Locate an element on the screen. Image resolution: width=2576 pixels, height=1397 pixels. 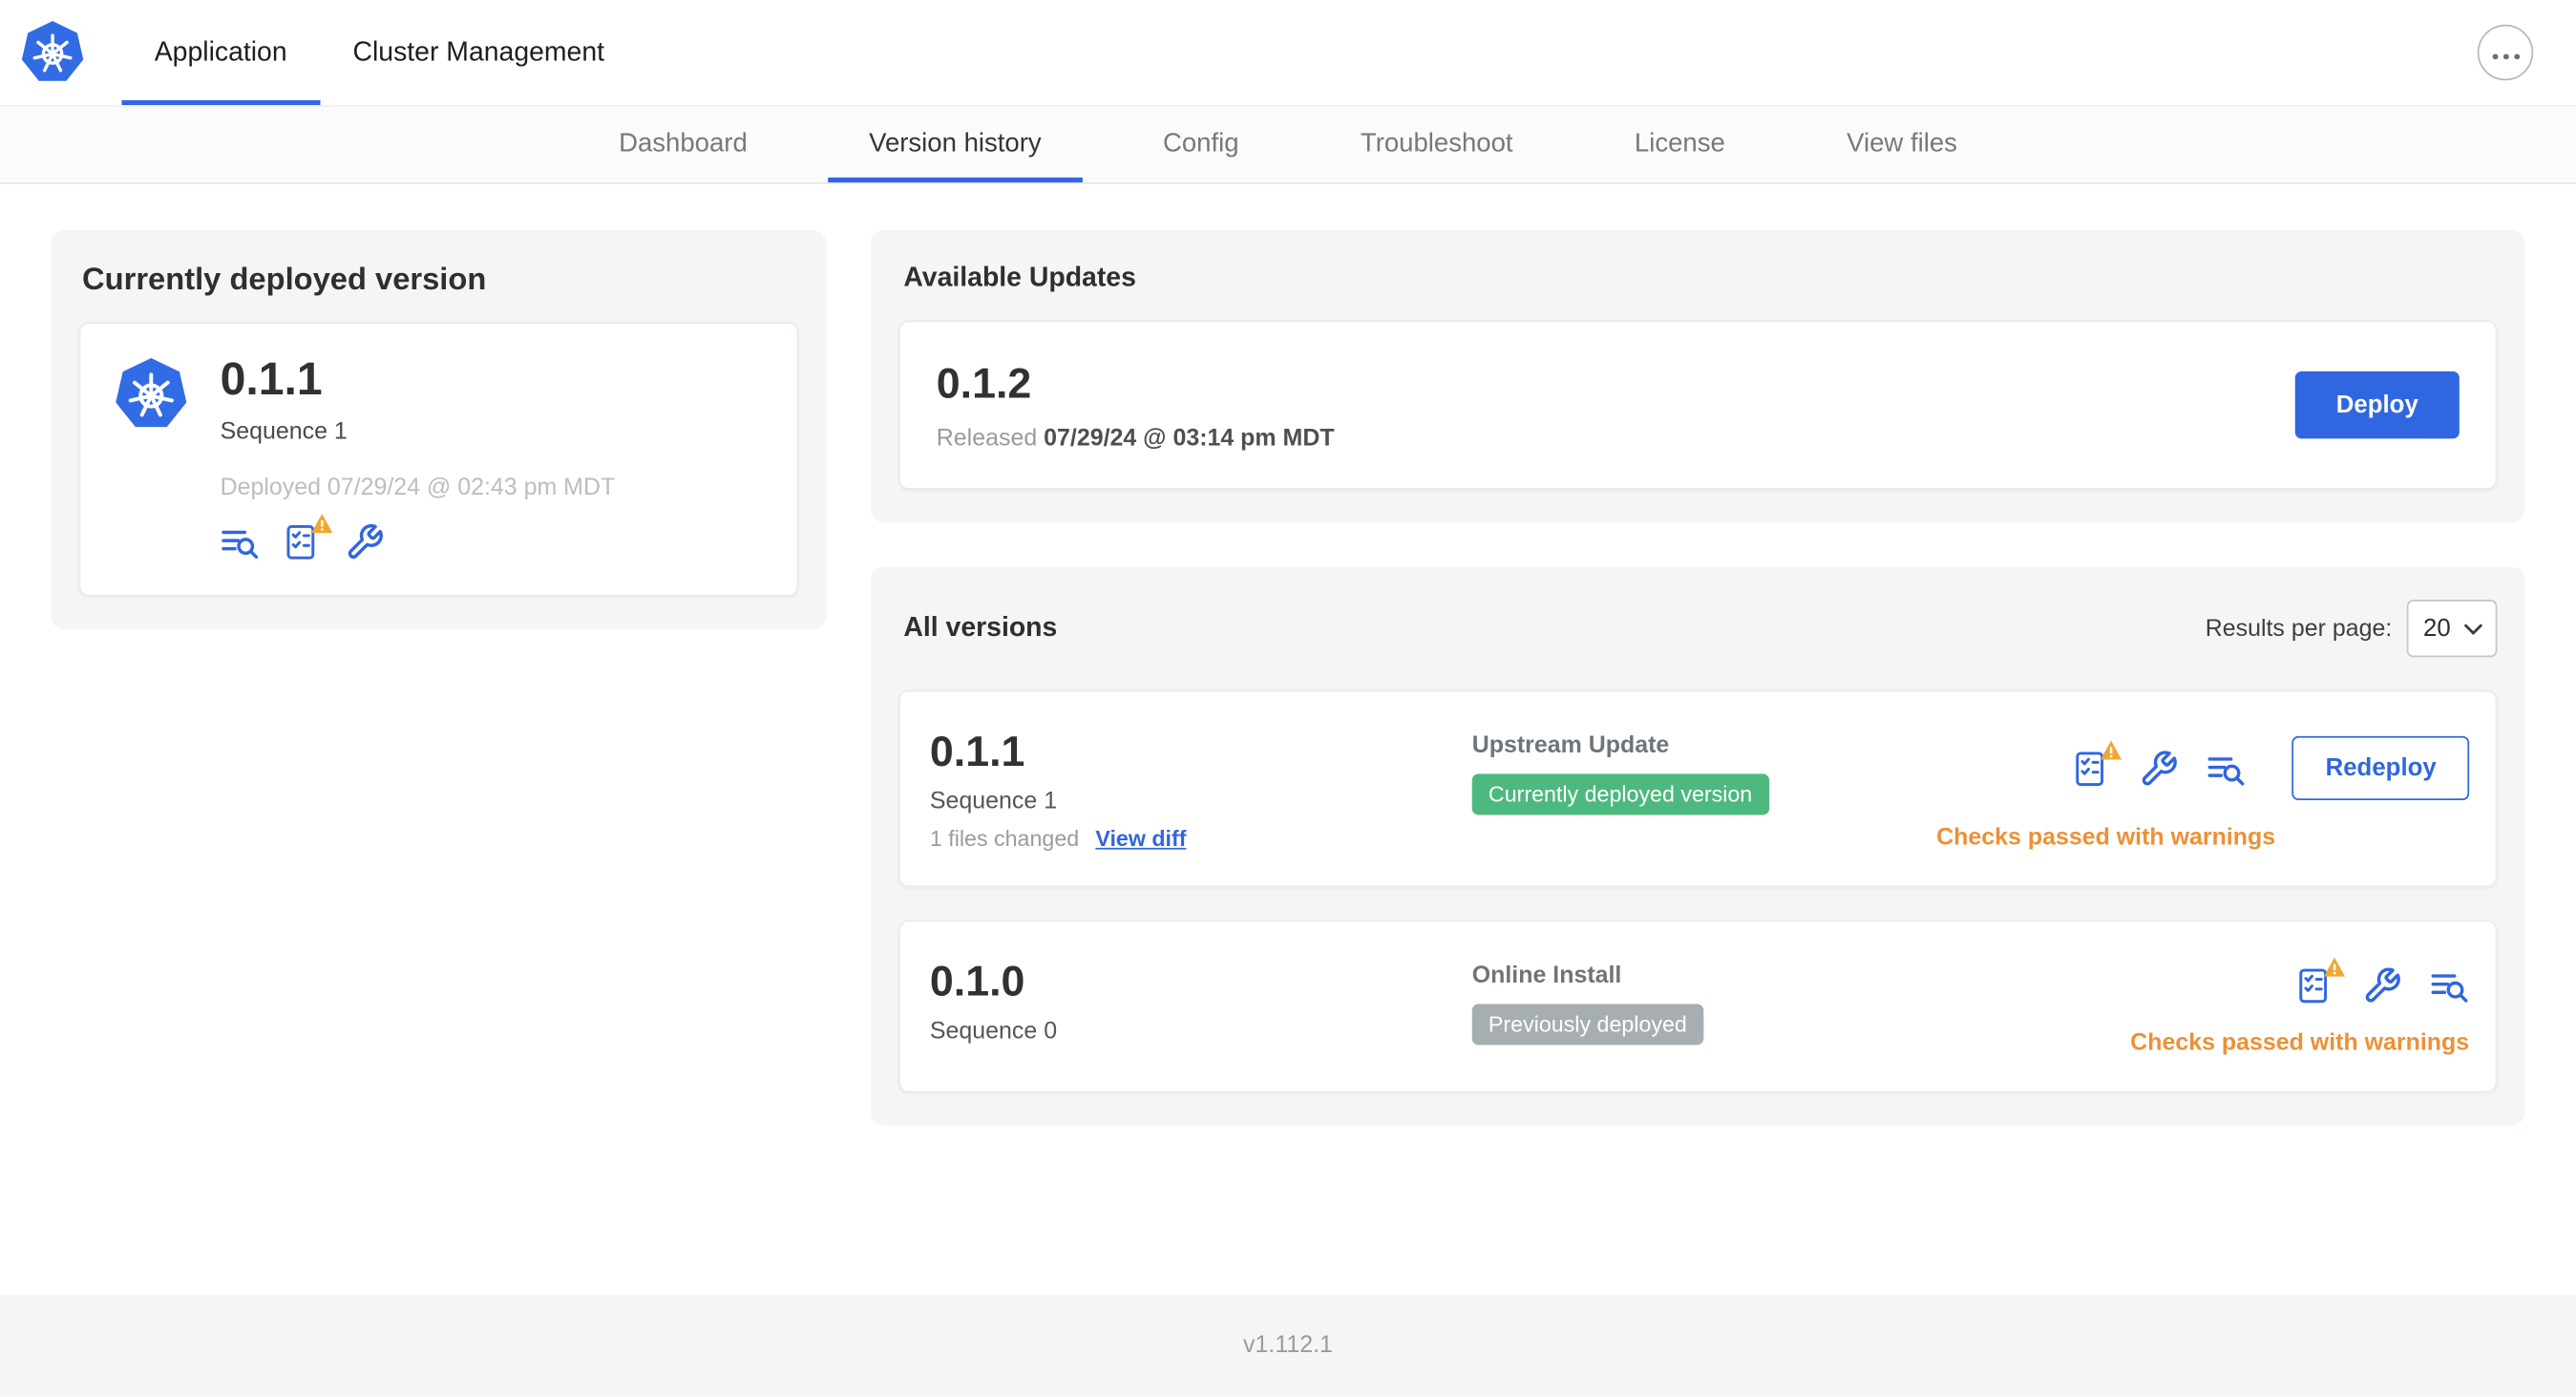
ellipsis-icon is located at coordinates (2505, 52).